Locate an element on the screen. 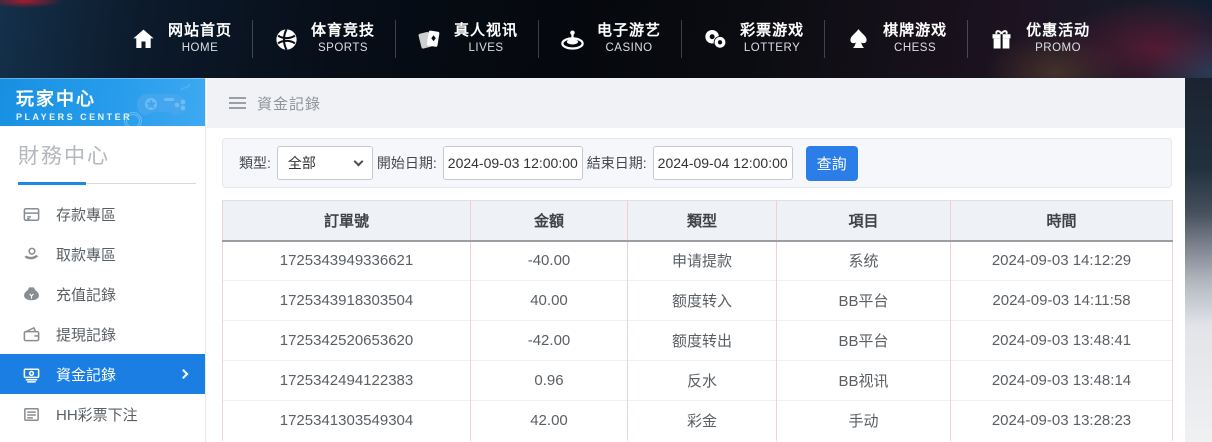  banknotes-icon is located at coordinates (31, 375).